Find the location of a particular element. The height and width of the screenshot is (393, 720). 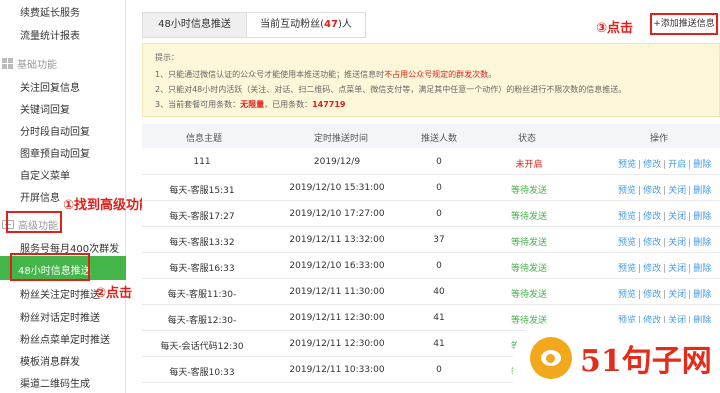

fan-count: 47 is located at coordinates (331, 24).